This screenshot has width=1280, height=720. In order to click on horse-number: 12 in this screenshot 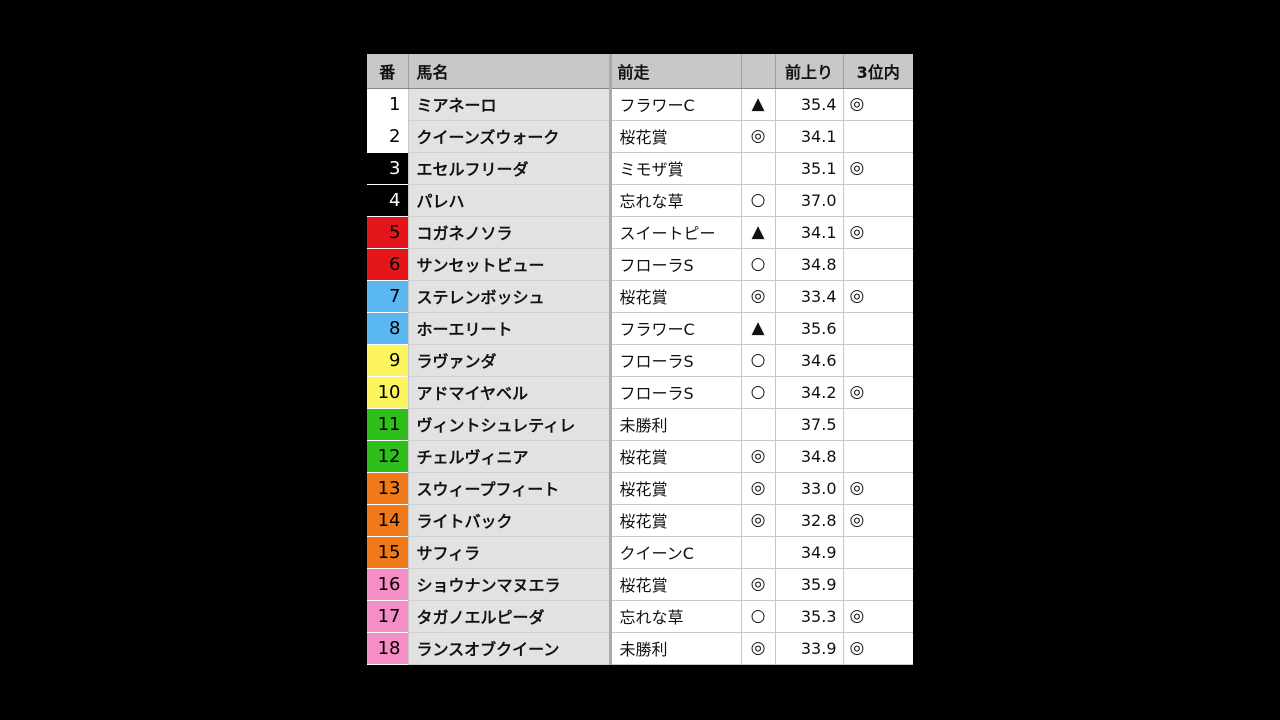, I will do `click(388, 456)`.